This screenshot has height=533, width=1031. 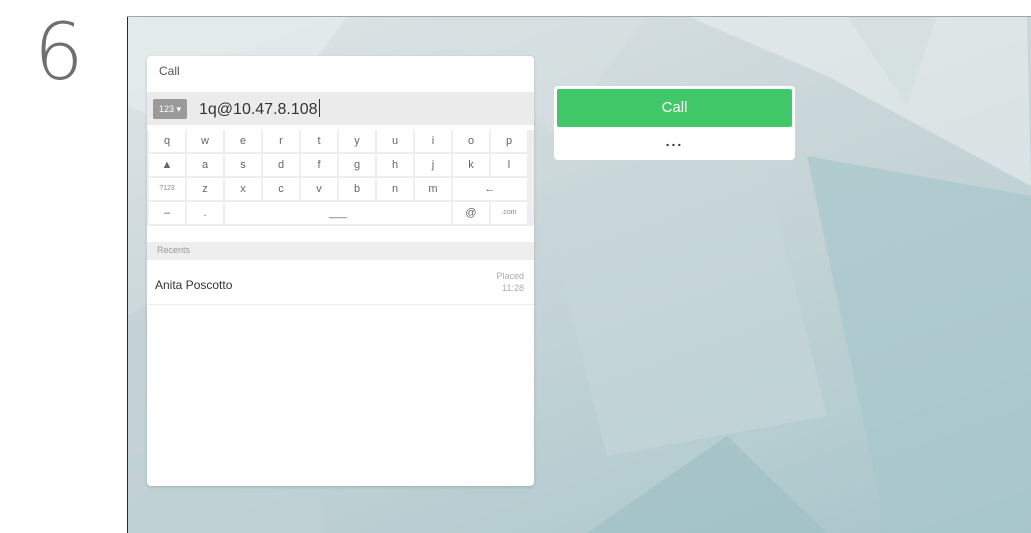 What do you see at coordinates (510, 276) in the screenshot?
I see `recent-call-status: Placed` at bounding box center [510, 276].